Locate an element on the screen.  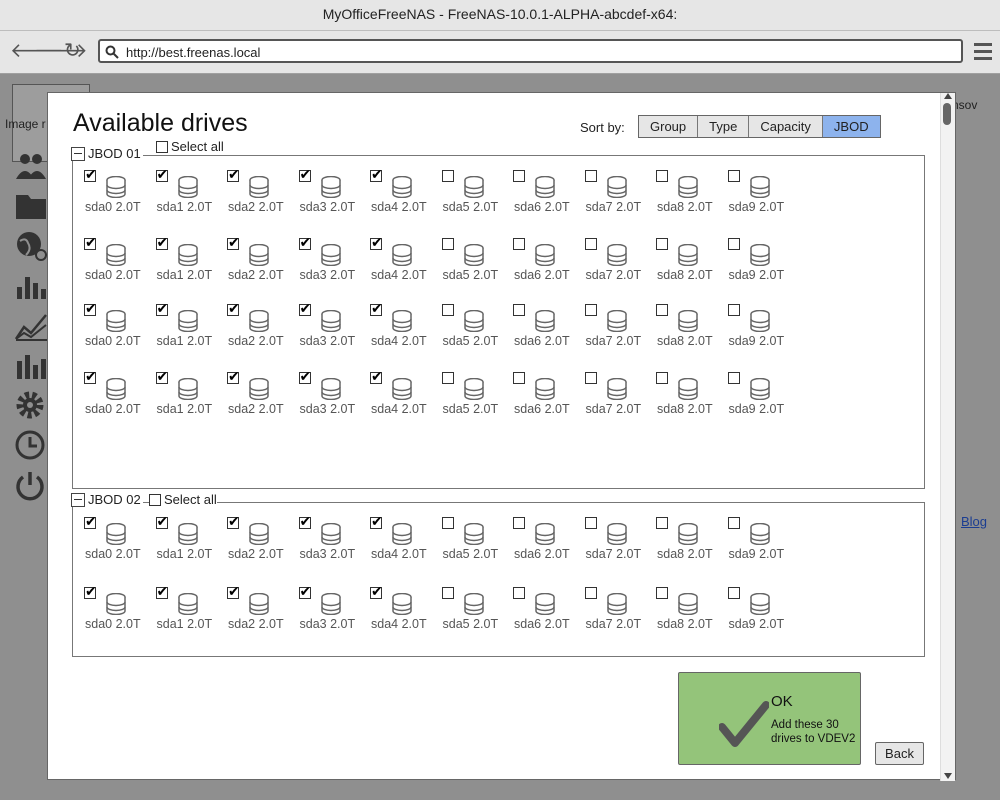
globe-icon is located at coordinates (31, 246).